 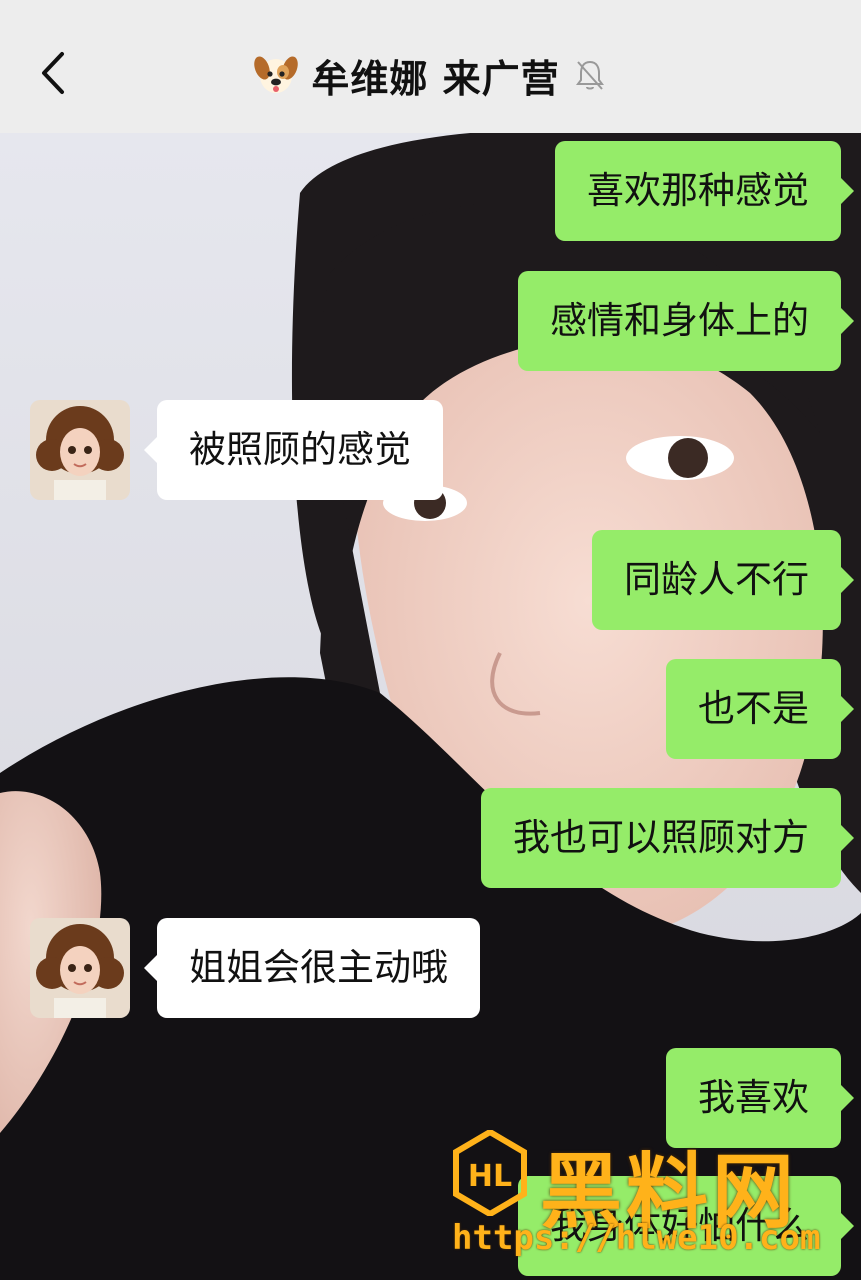 I want to click on bell-muted-icon, so click(x=589, y=75).